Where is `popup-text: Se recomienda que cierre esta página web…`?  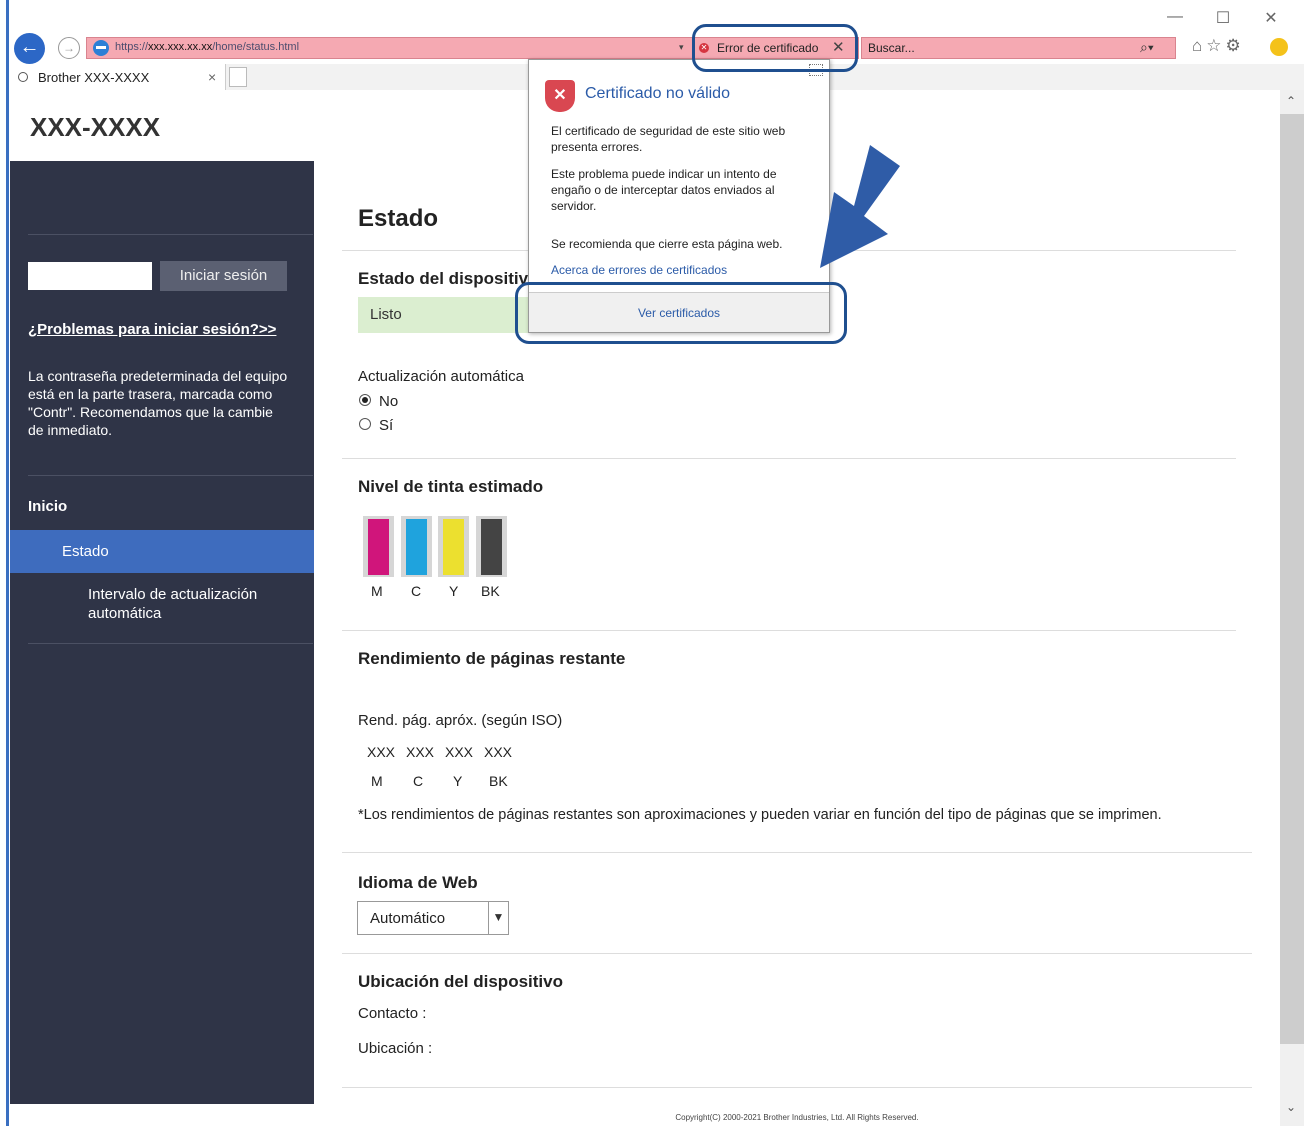
popup-text: Se recomienda que cierre esta página web… is located at coordinates (667, 244).